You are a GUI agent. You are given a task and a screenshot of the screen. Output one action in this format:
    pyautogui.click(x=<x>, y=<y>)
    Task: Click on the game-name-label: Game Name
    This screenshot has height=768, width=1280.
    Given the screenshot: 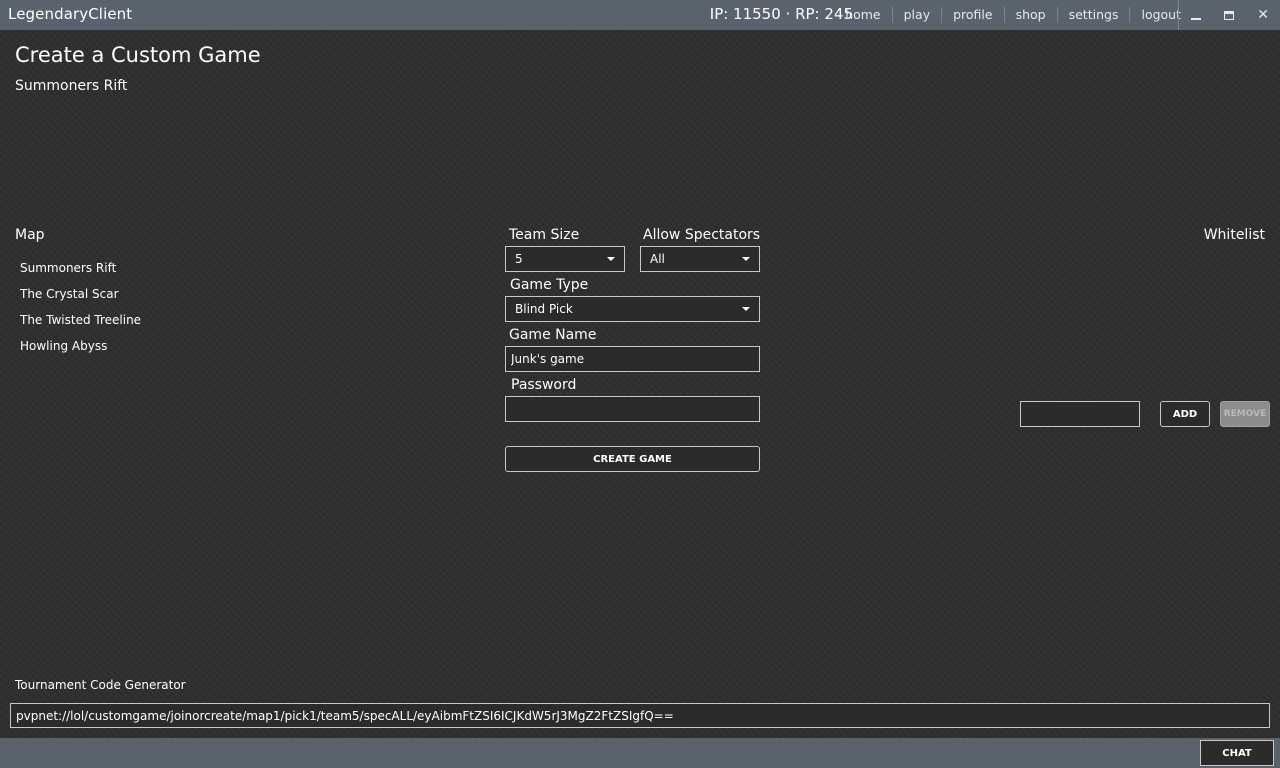 What is the action you would take?
    pyautogui.click(x=553, y=335)
    